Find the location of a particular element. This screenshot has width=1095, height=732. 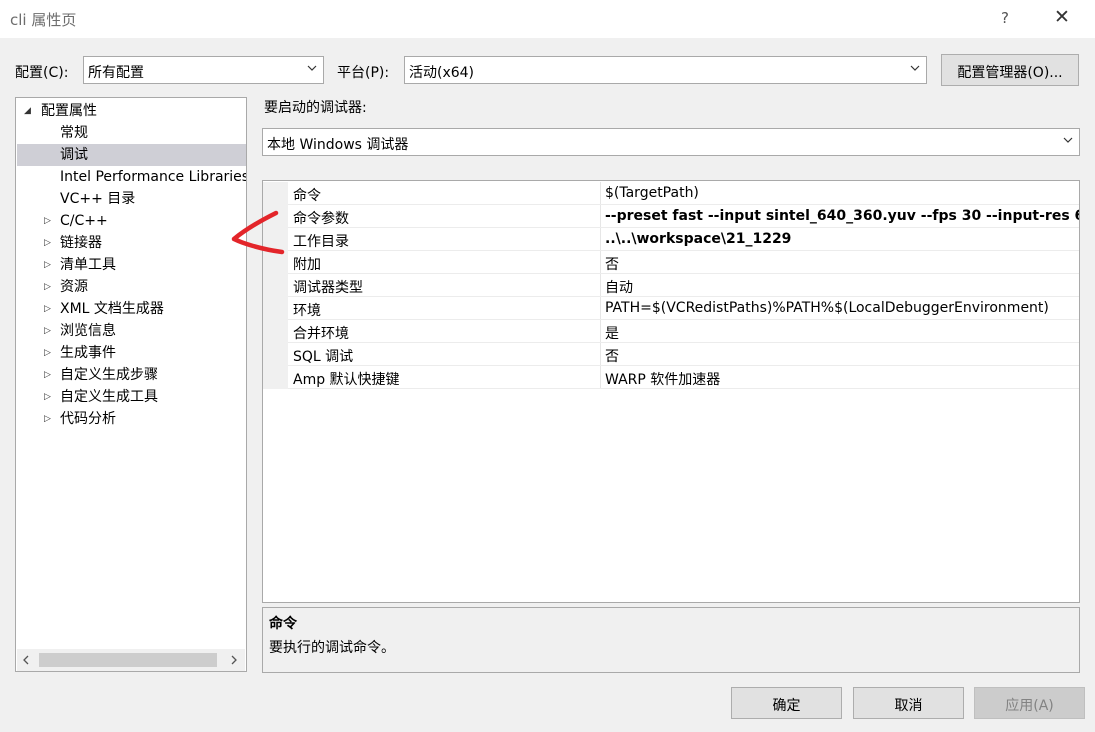

tree-item-debugging: 调试 is located at coordinates (74, 155).